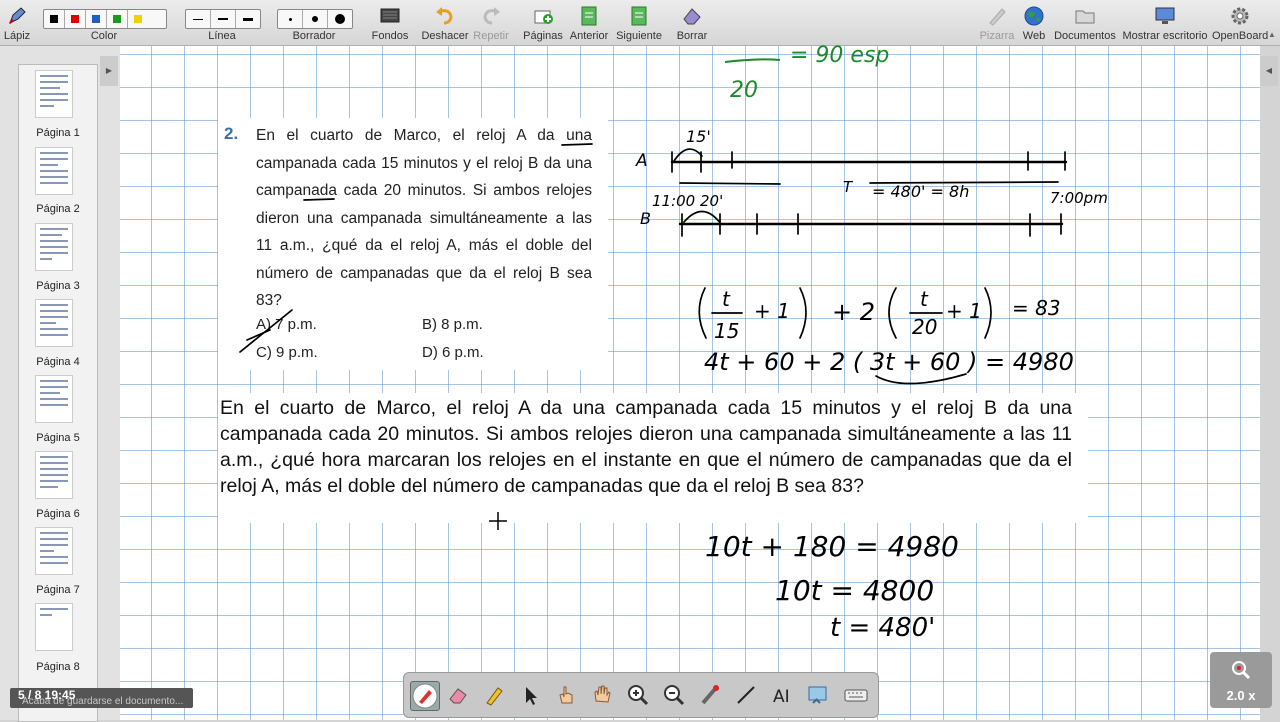 The image size is (1280, 722). I want to click on zoom-in-icon, so click(638, 695).